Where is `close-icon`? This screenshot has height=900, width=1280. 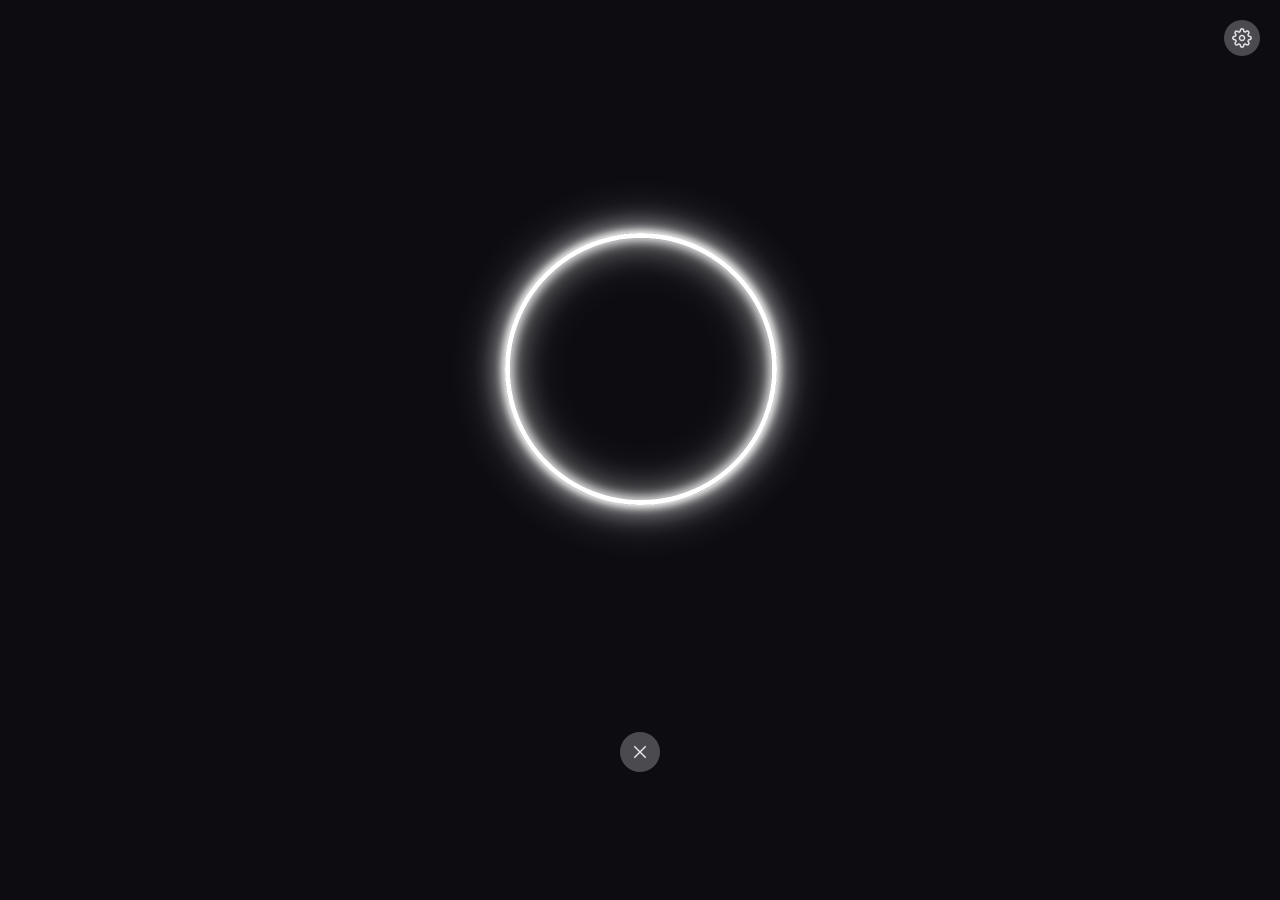 close-icon is located at coordinates (640, 752).